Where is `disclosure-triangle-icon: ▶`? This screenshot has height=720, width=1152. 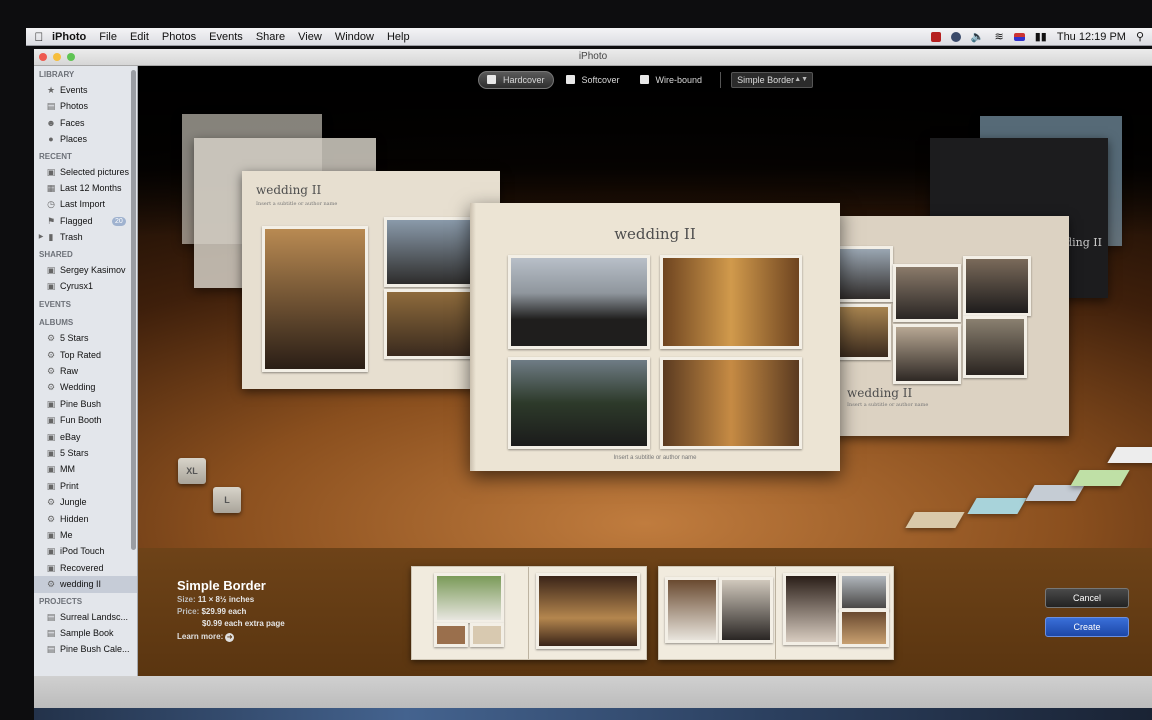
disclosure-triangle-icon: ▶ is located at coordinates (41, 237).